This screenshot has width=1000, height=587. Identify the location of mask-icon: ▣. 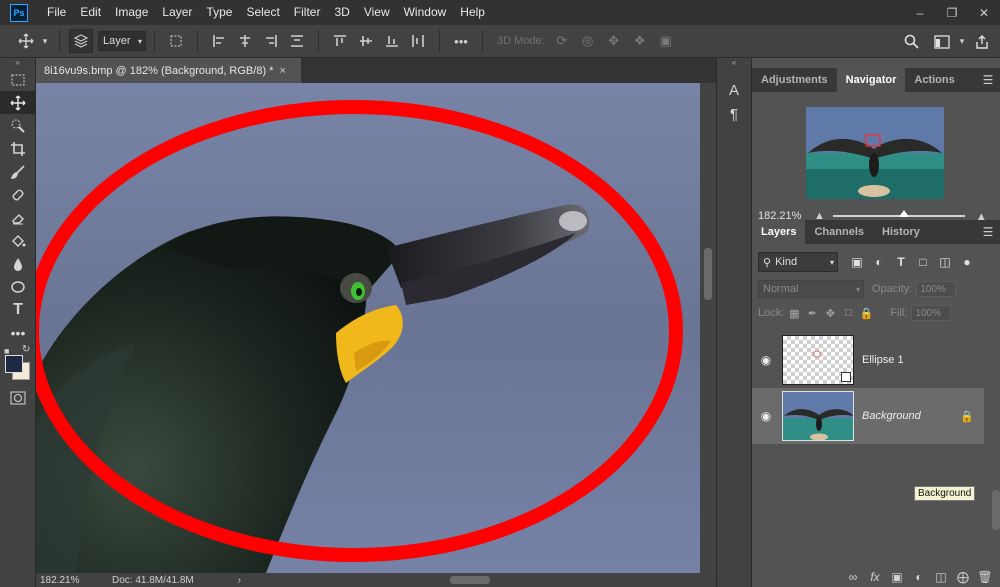
(897, 577).